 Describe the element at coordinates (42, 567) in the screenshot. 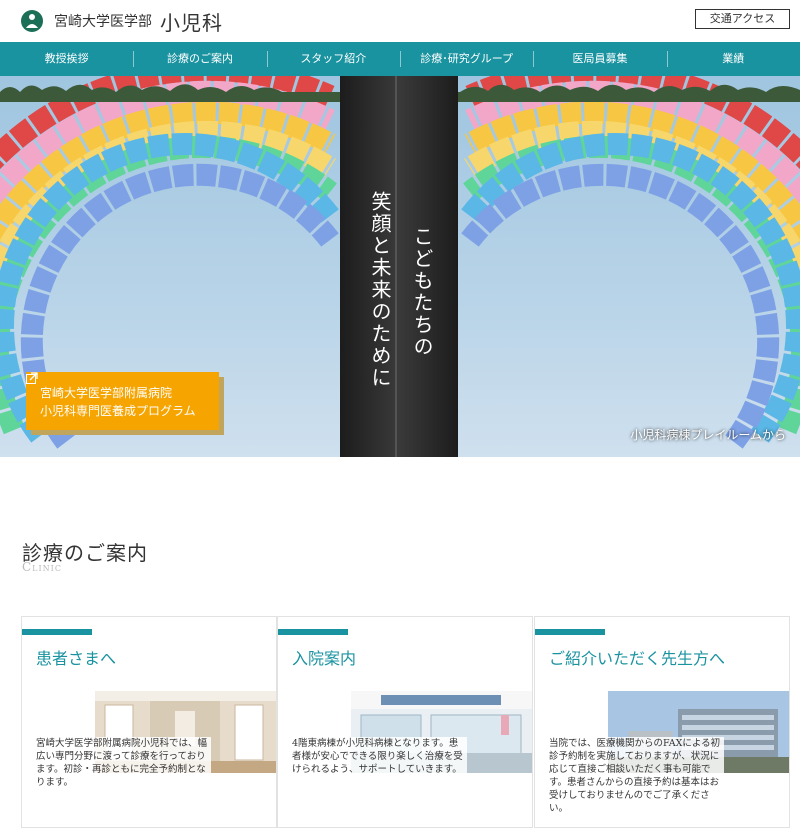

I see `clinic-section-subtitle: Clinic` at that location.